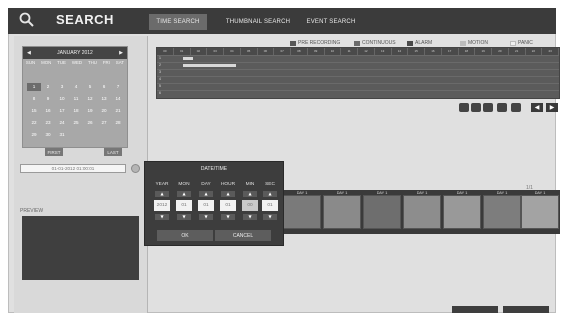  Describe the element at coordinates (243, 235) in the screenshot. I see `cancel-button: CANCEL` at that location.